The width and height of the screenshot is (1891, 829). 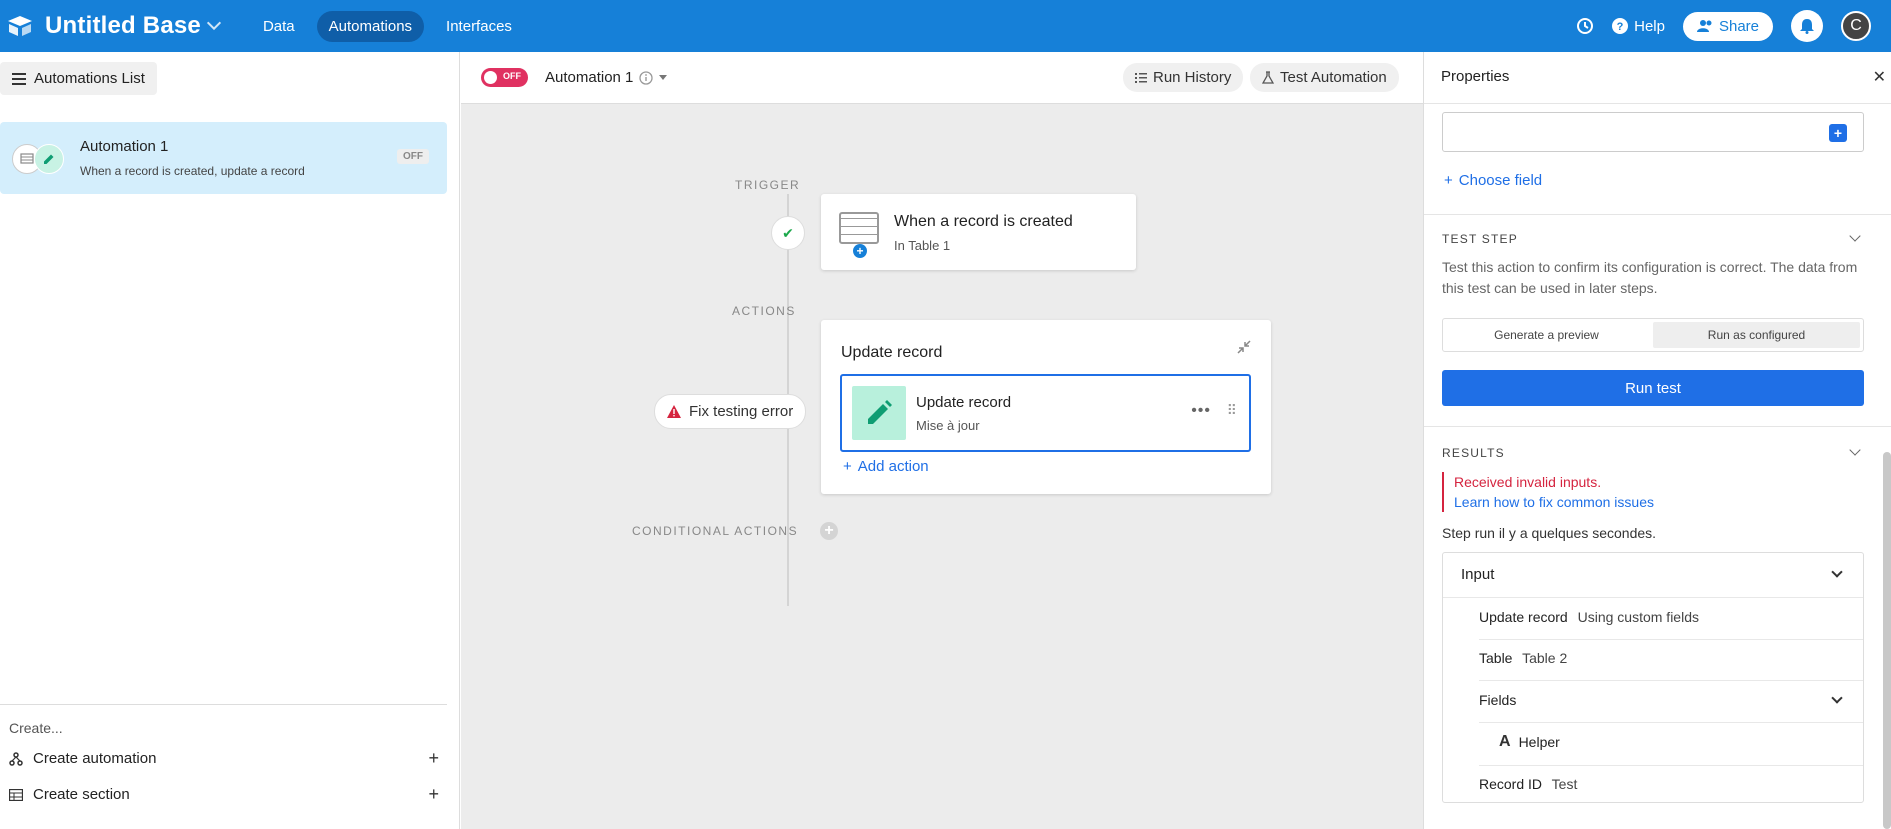 I want to click on share-button: Share, so click(x=1727, y=26).